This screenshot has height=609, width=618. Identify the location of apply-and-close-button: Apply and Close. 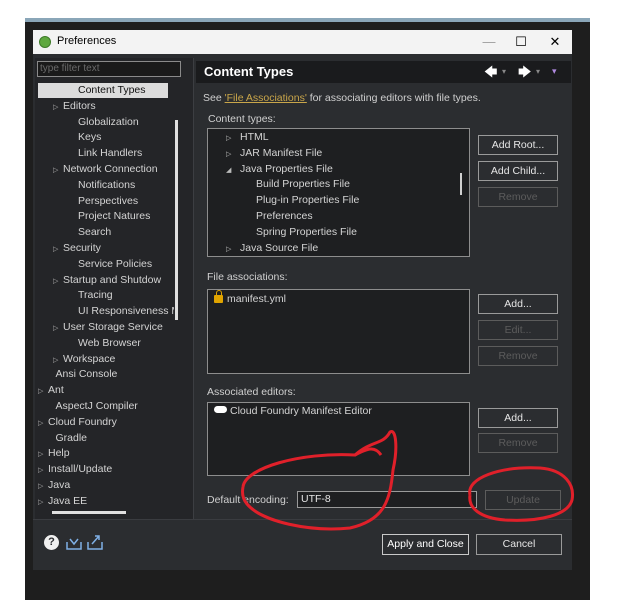
(425, 544).